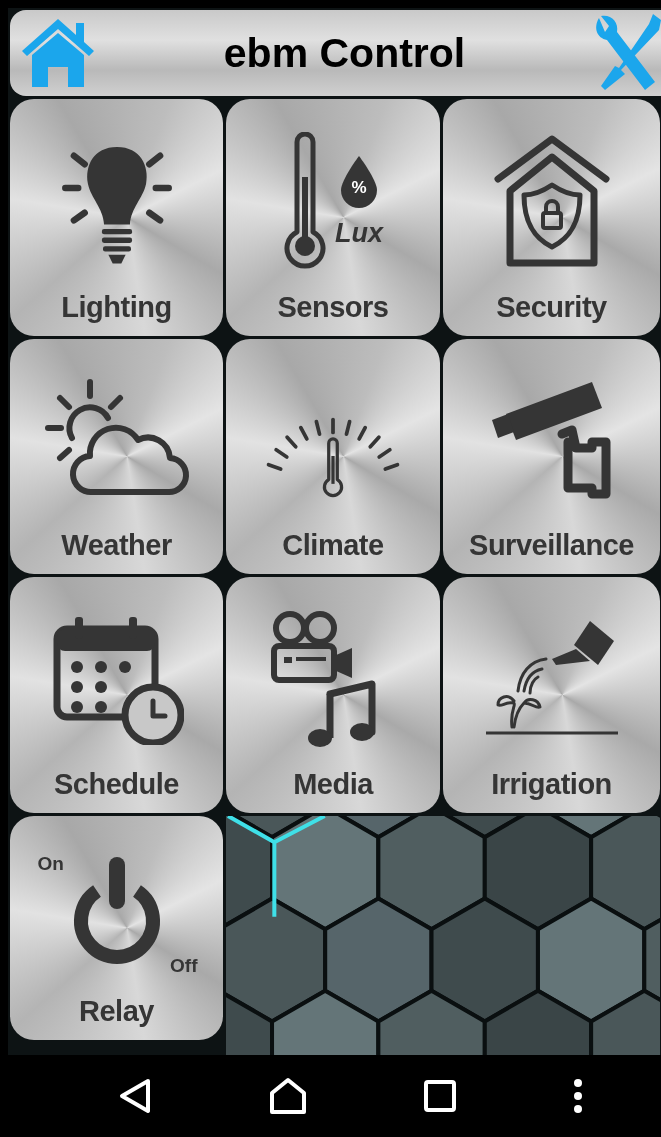  I want to click on menu-tile: Weather, so click(116, 457).